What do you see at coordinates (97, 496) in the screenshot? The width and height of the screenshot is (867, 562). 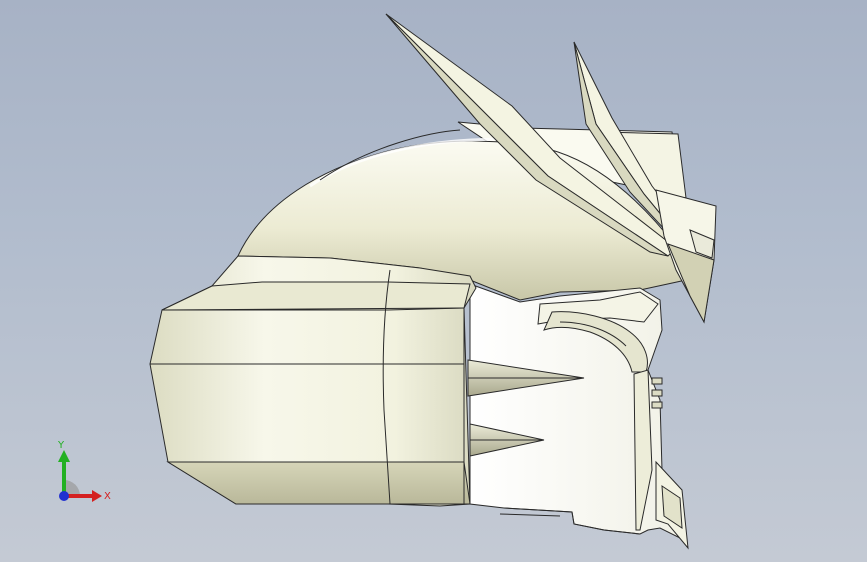 I see `x-axis-head` at bounding box center [97, 496].